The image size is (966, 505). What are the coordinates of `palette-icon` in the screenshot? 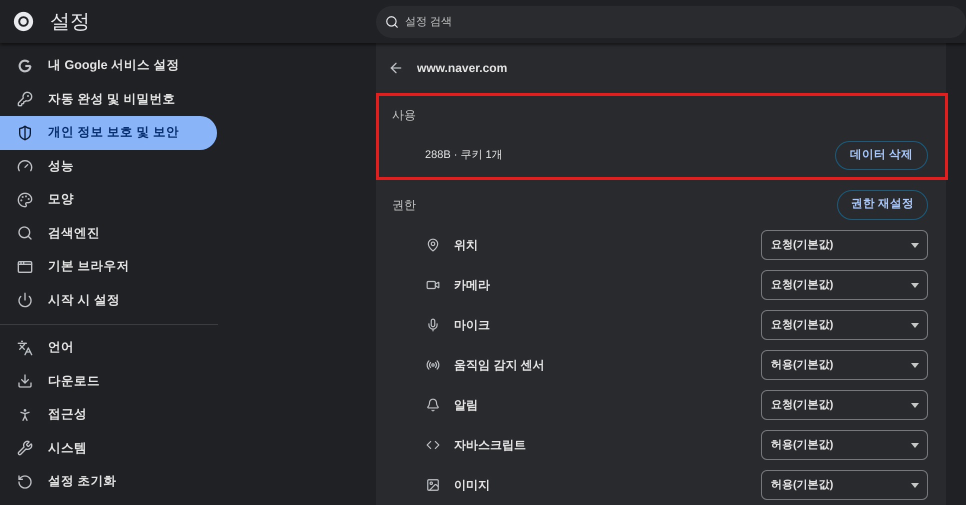 It's located at (25, 200).